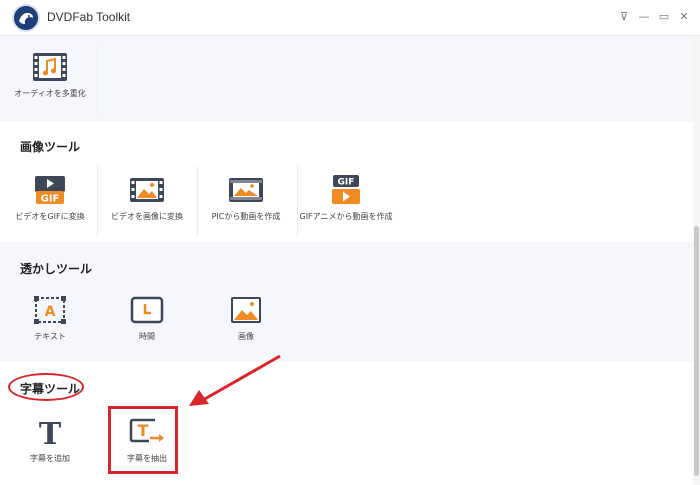  What do you see at coordinates (644, 17) in the screenshot?
I see `minimize-icon: —` at bounding box center [644, 17].